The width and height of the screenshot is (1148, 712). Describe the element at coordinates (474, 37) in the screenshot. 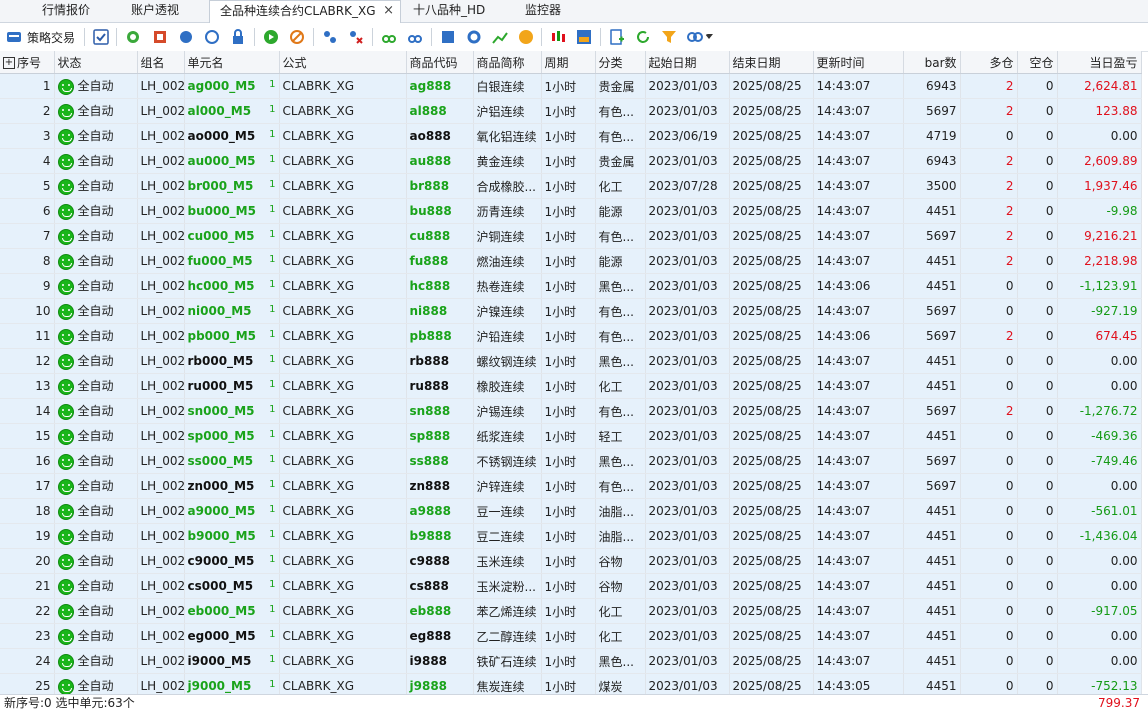

I see `gear-icon` at that location.